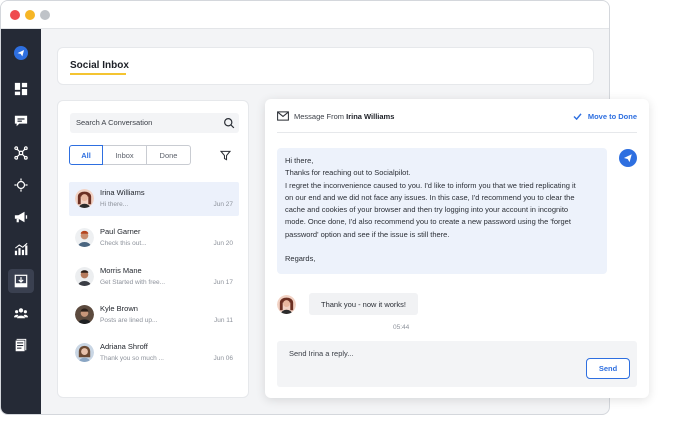  Describe the element at coordinates (363, 304) in the screenshot. I see `reply-message: Thank you - now it works!` at that location.